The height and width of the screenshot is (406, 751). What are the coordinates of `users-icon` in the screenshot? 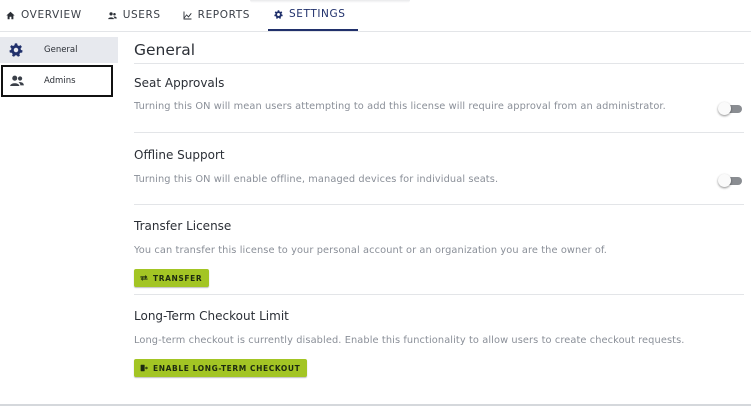 It's located at (112, 15).